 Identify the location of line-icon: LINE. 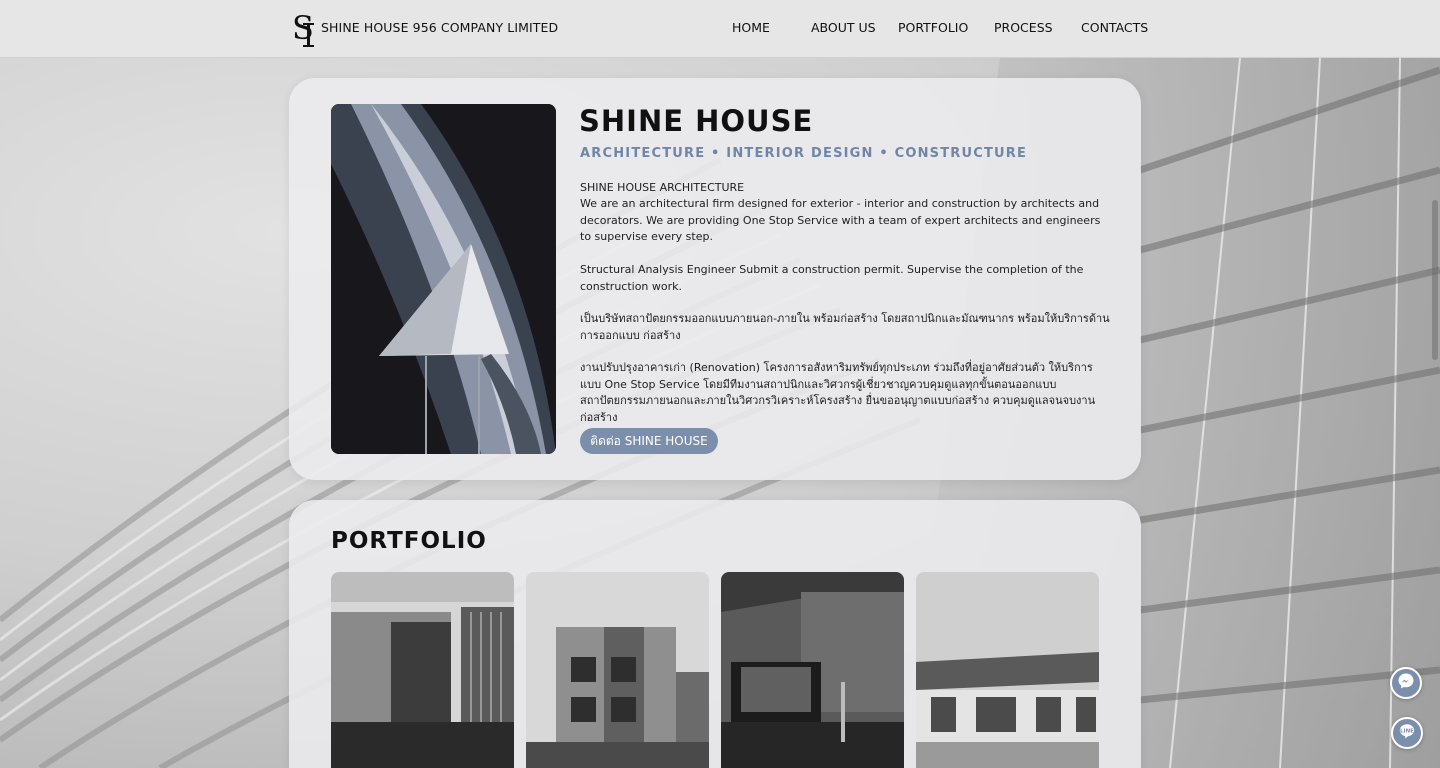
(1407, 733).